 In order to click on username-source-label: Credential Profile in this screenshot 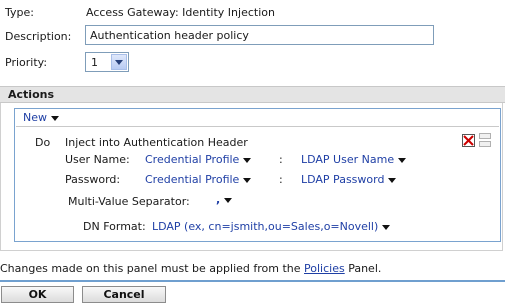, I will do `click(192, 159)`.